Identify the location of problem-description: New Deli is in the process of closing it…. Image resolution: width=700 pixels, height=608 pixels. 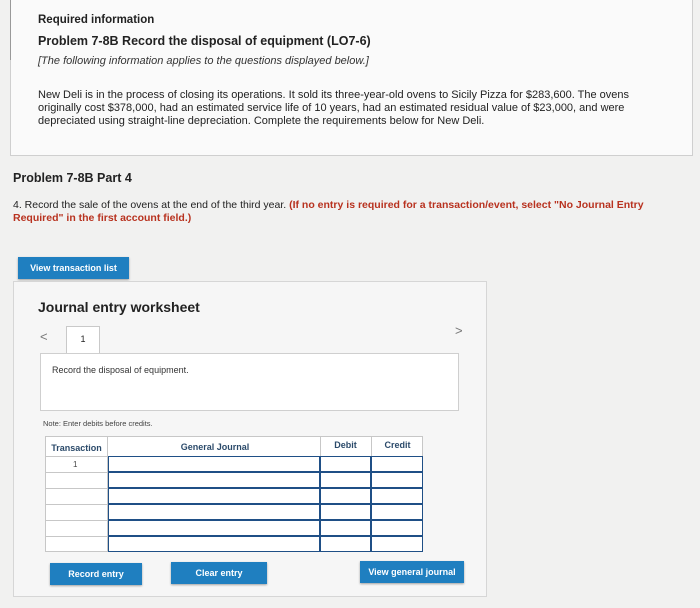
(334, 108).